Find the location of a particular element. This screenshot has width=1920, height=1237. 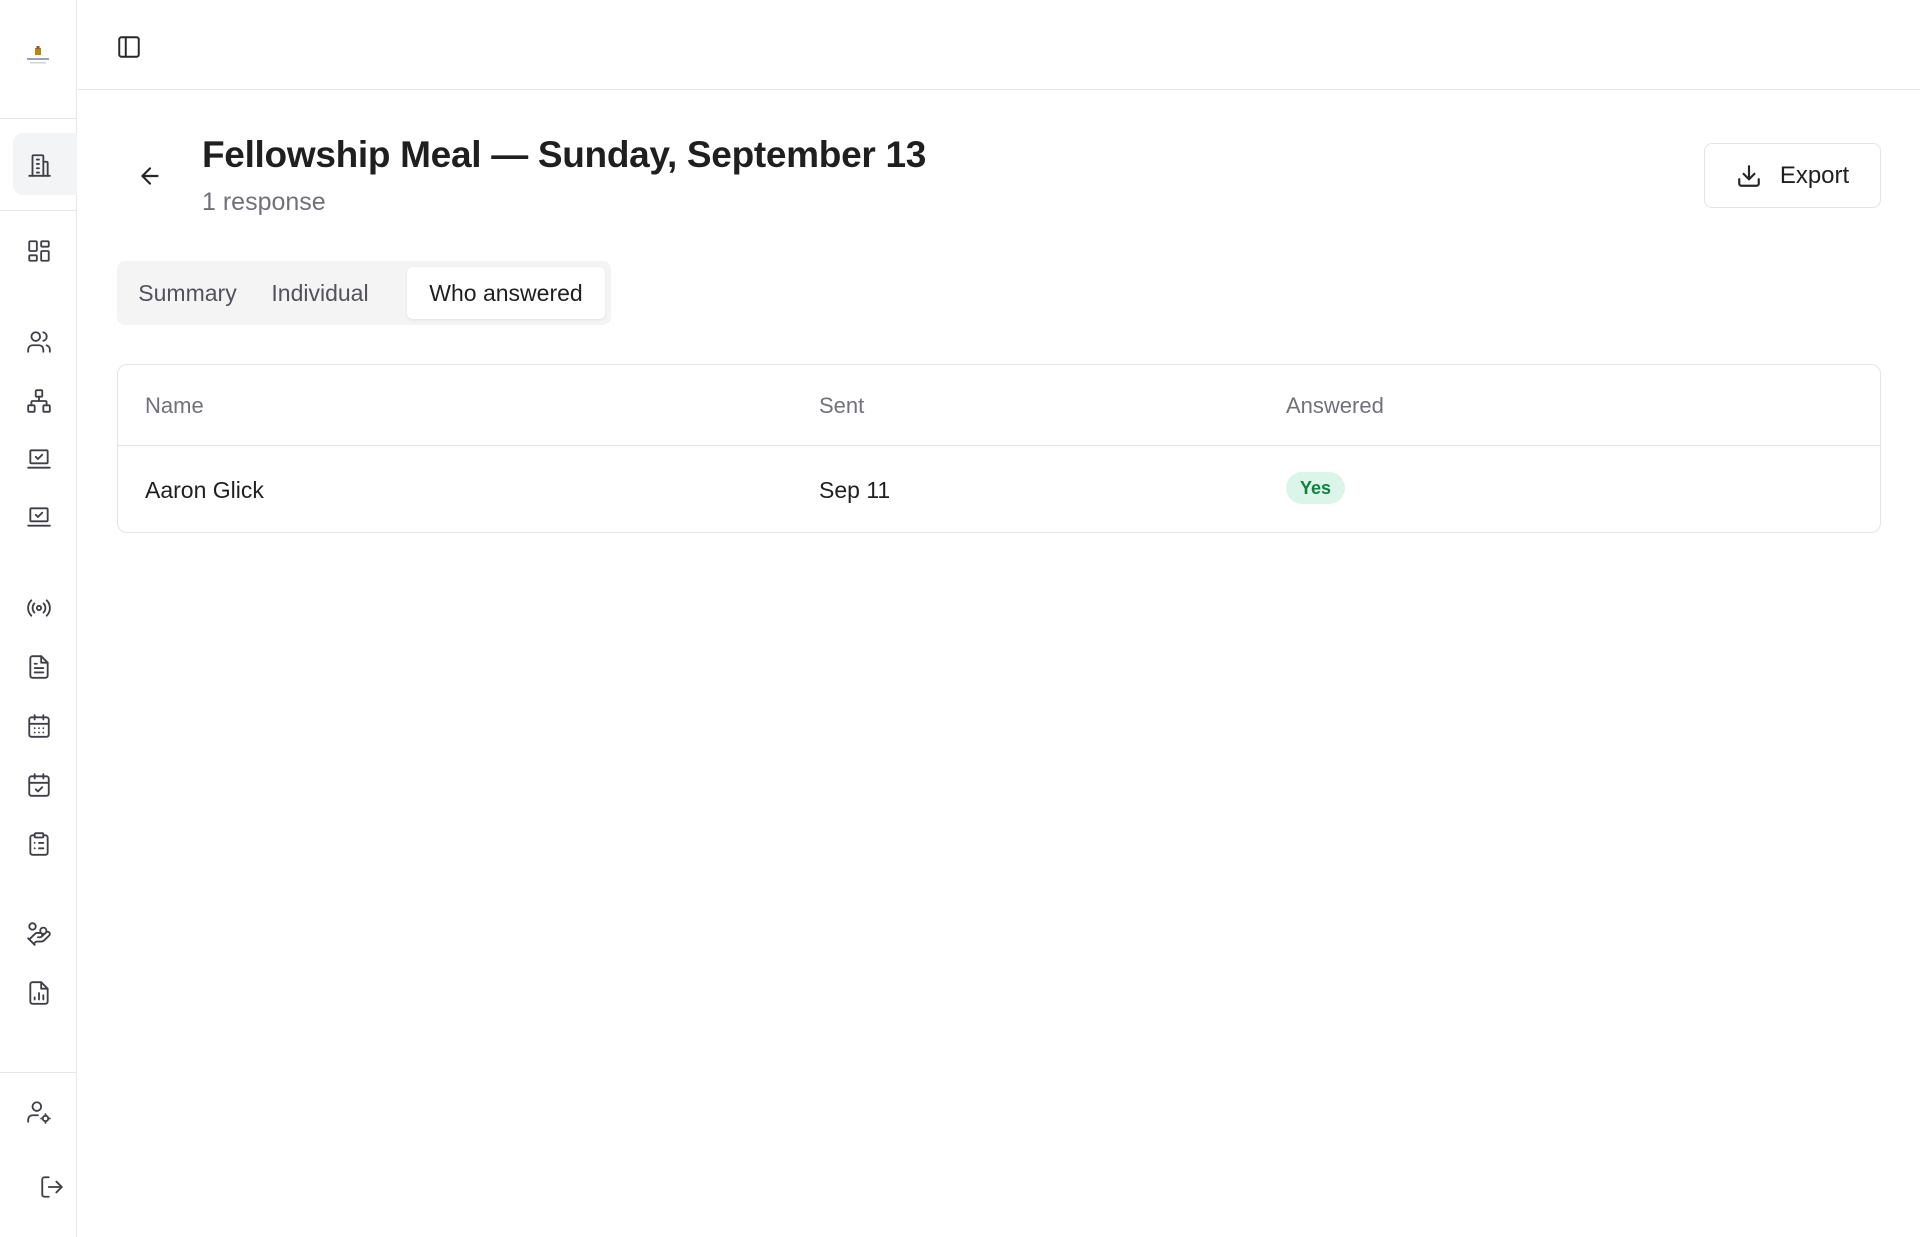

export-button: Export is located at coordinates (1792, 175).